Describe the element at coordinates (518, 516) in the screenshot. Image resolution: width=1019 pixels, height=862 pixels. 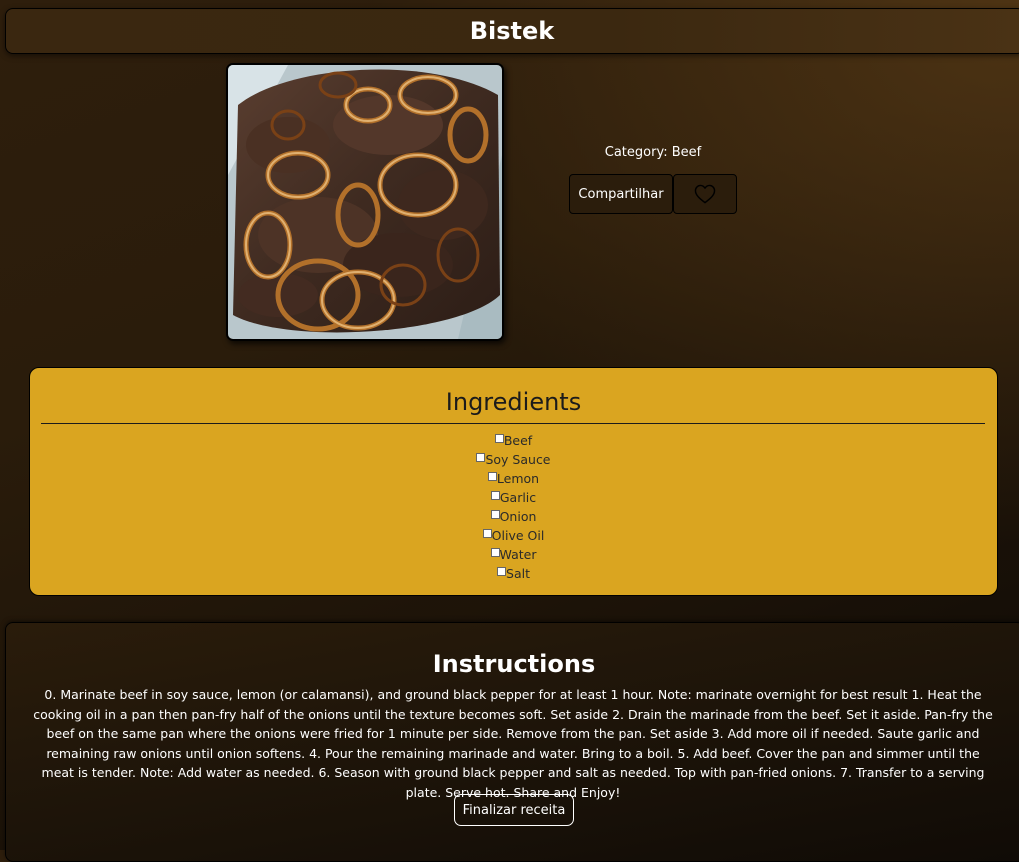
I see `ingredient-label: Onion` at that location.